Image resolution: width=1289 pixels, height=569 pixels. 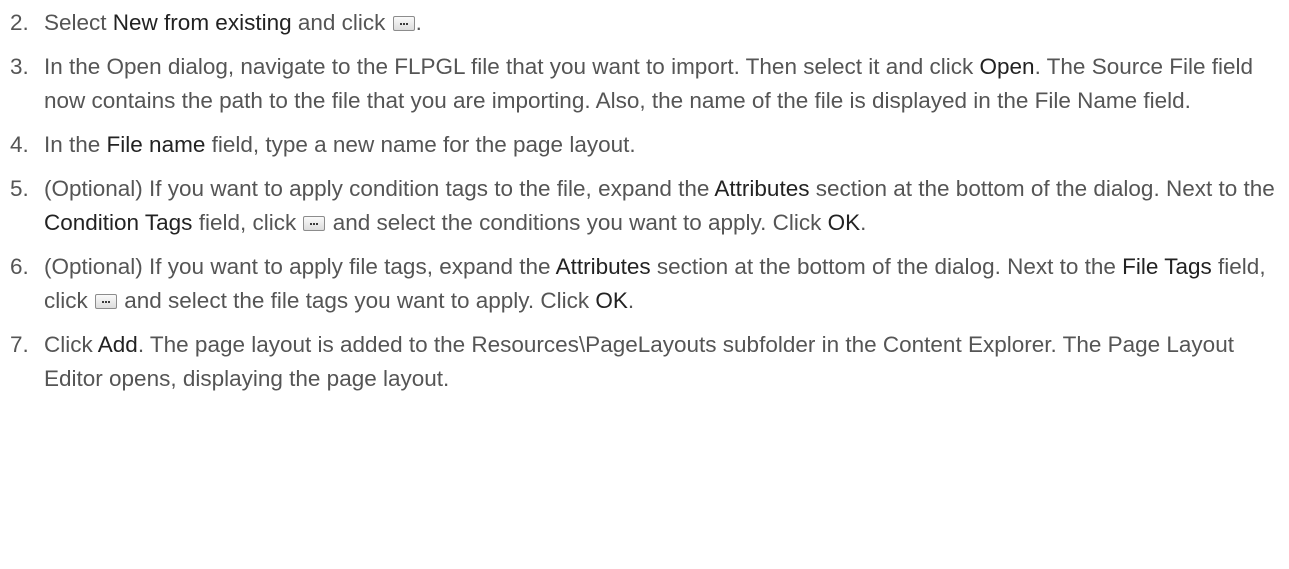 I want to click on ui-term-file-tags: File Tags, so click(x=1167, y=266).